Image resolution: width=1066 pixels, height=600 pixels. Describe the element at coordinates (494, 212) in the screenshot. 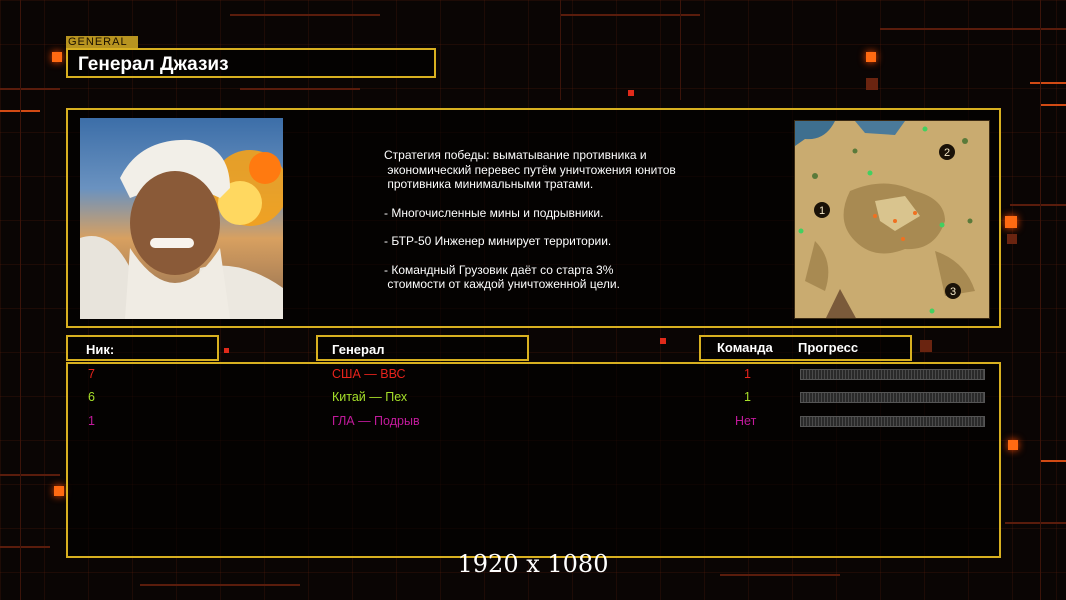

I see `description-line: - Многочисленные мины и подрывники.` at that location.